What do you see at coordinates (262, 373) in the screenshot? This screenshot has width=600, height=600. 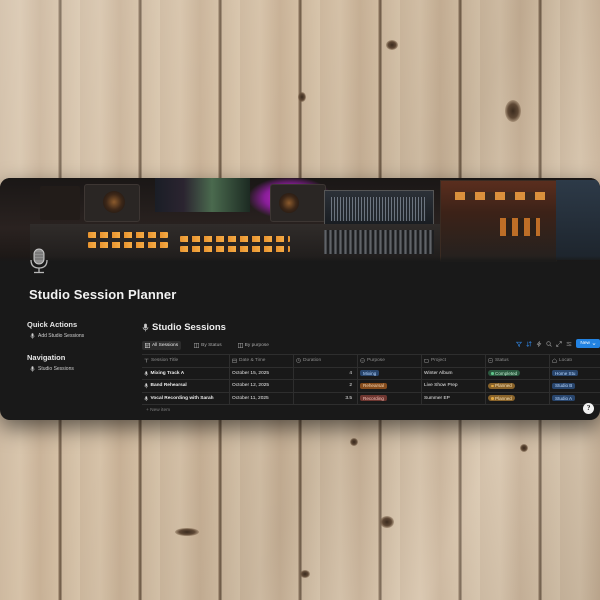 I see `date-cell: October 15, 2025` at bounding box center [262, 373].